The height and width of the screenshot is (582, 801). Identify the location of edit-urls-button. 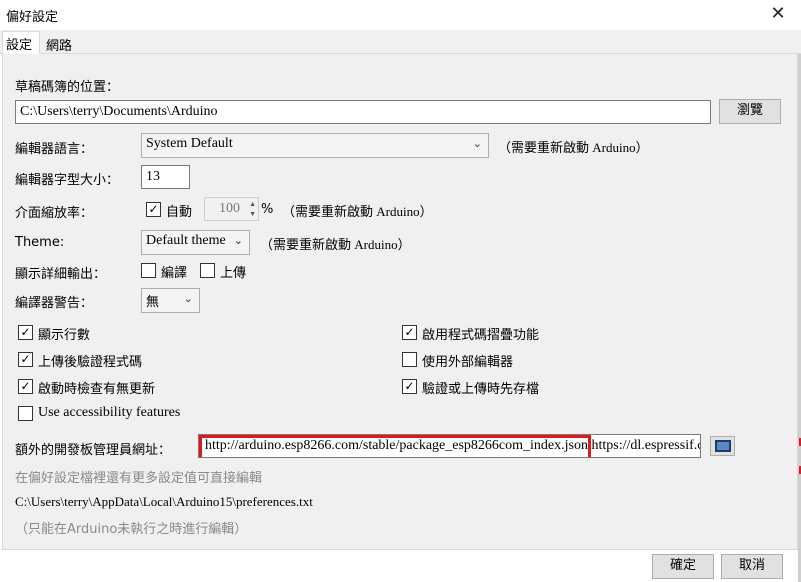
(722, 446).